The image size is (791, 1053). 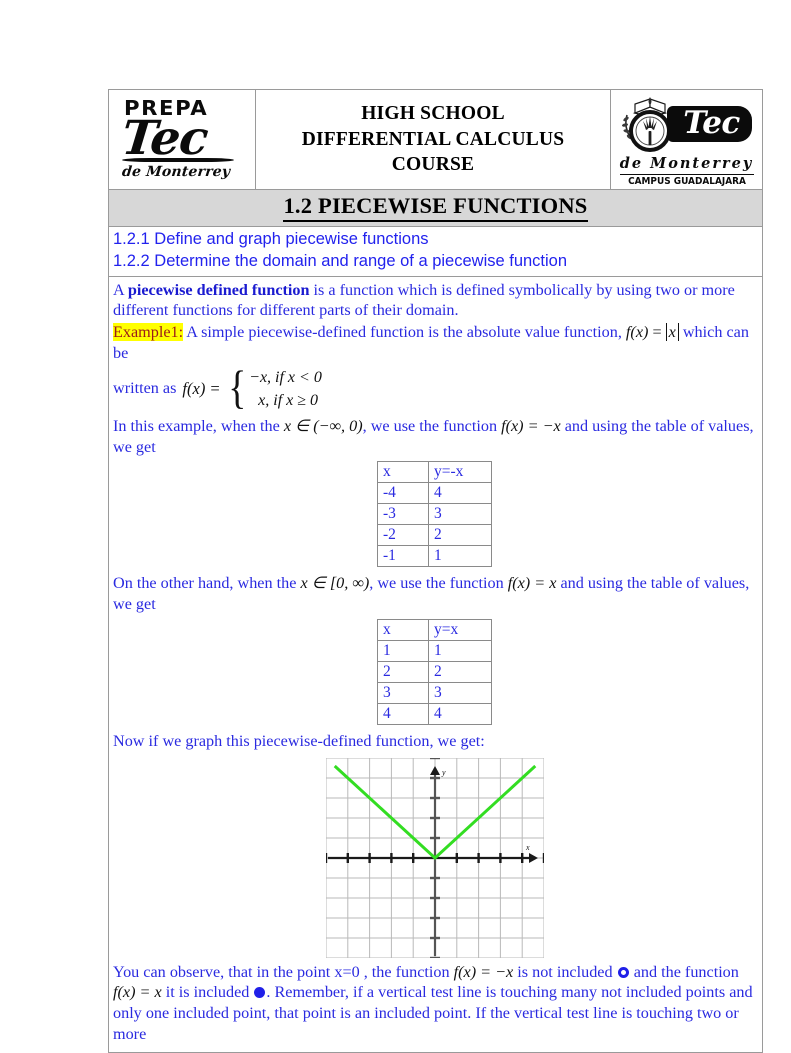 What do you see at coordinates (145, 388) in the screenshot?
I see `written-as-label: written as` at bounding box center [145, 388].